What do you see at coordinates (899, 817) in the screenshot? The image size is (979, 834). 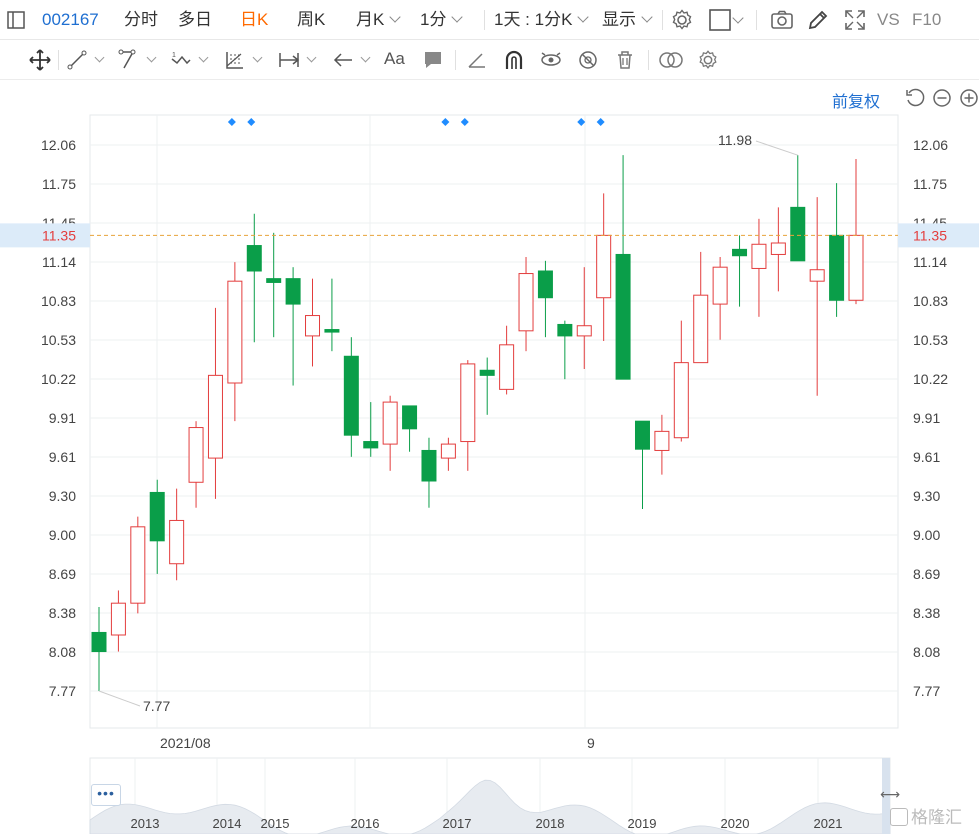 I see `watermark-logo-icon` at bounding box center [899, 817].